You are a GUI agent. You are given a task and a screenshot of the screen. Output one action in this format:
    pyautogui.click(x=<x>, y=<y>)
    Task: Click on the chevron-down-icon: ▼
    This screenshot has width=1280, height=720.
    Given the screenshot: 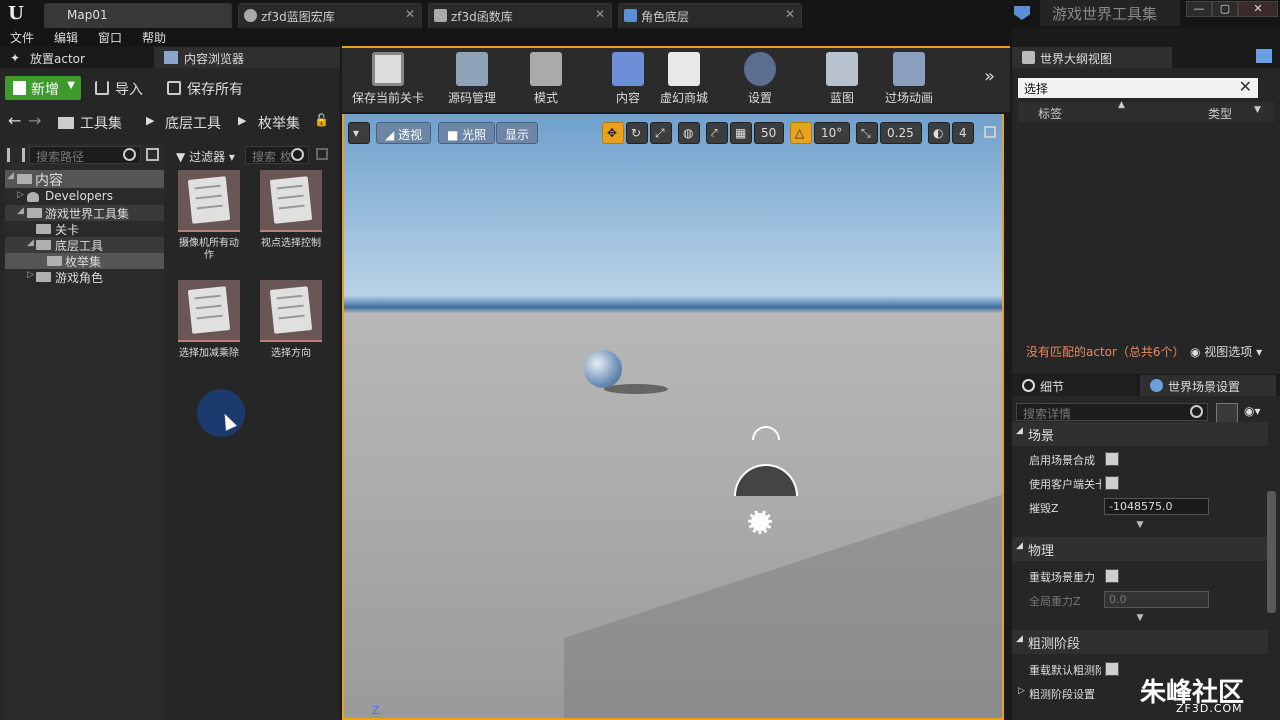 What is the action you would take?
    pyautogui.click(x=1257, y=110)
    